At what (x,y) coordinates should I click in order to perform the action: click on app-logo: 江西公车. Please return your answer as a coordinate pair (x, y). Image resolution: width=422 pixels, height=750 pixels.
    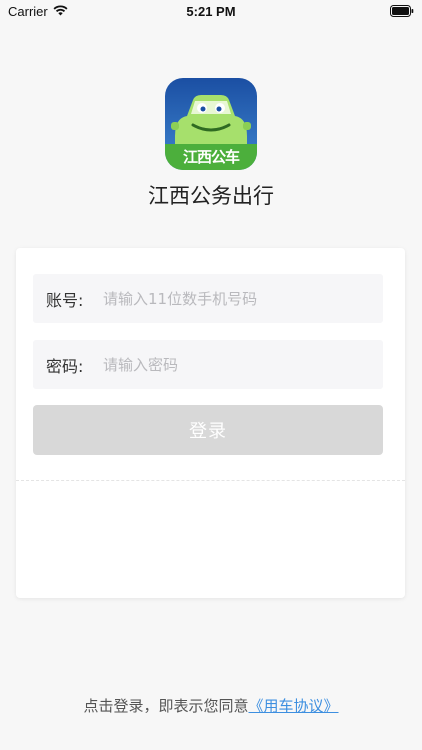
    Looking at the image, I should click on (211, 124).